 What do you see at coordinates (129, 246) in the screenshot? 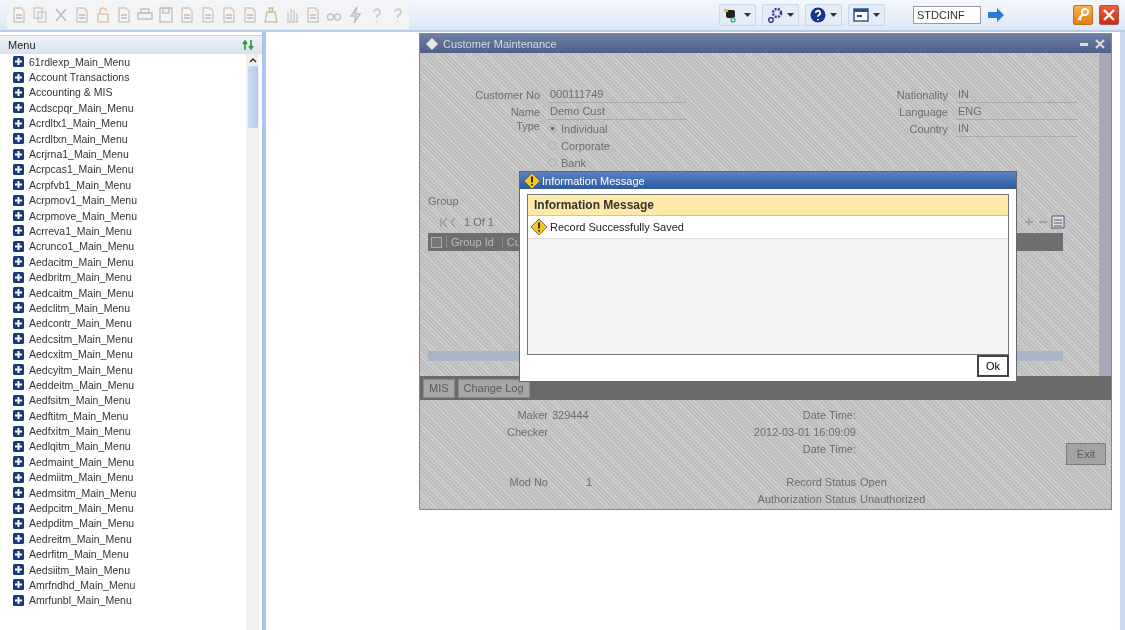
I see `menu-item: Acrunco1_Main_Menu` at bounding box center [129, 246].